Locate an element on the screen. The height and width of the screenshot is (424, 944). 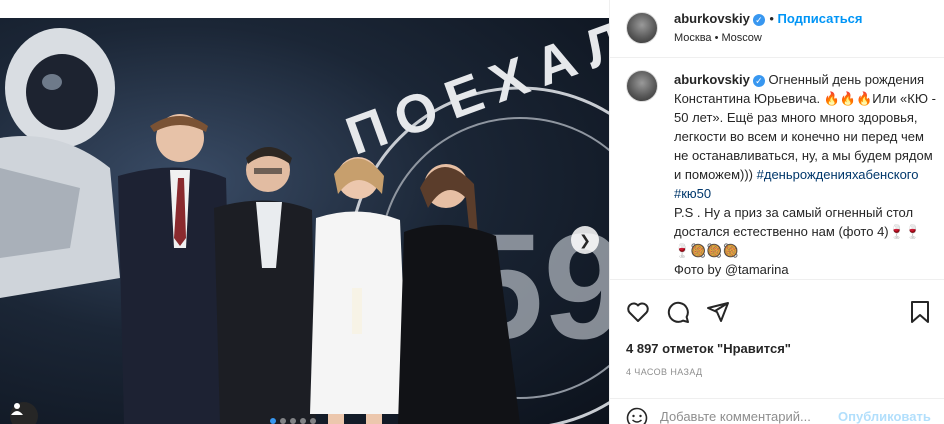
carousel-dots is located at coordinates (293, 421).